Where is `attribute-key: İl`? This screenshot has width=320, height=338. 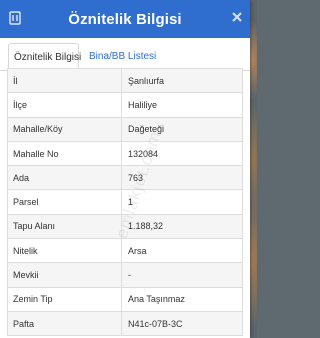
attribute-key: İl is located at coordinates (65, 81).